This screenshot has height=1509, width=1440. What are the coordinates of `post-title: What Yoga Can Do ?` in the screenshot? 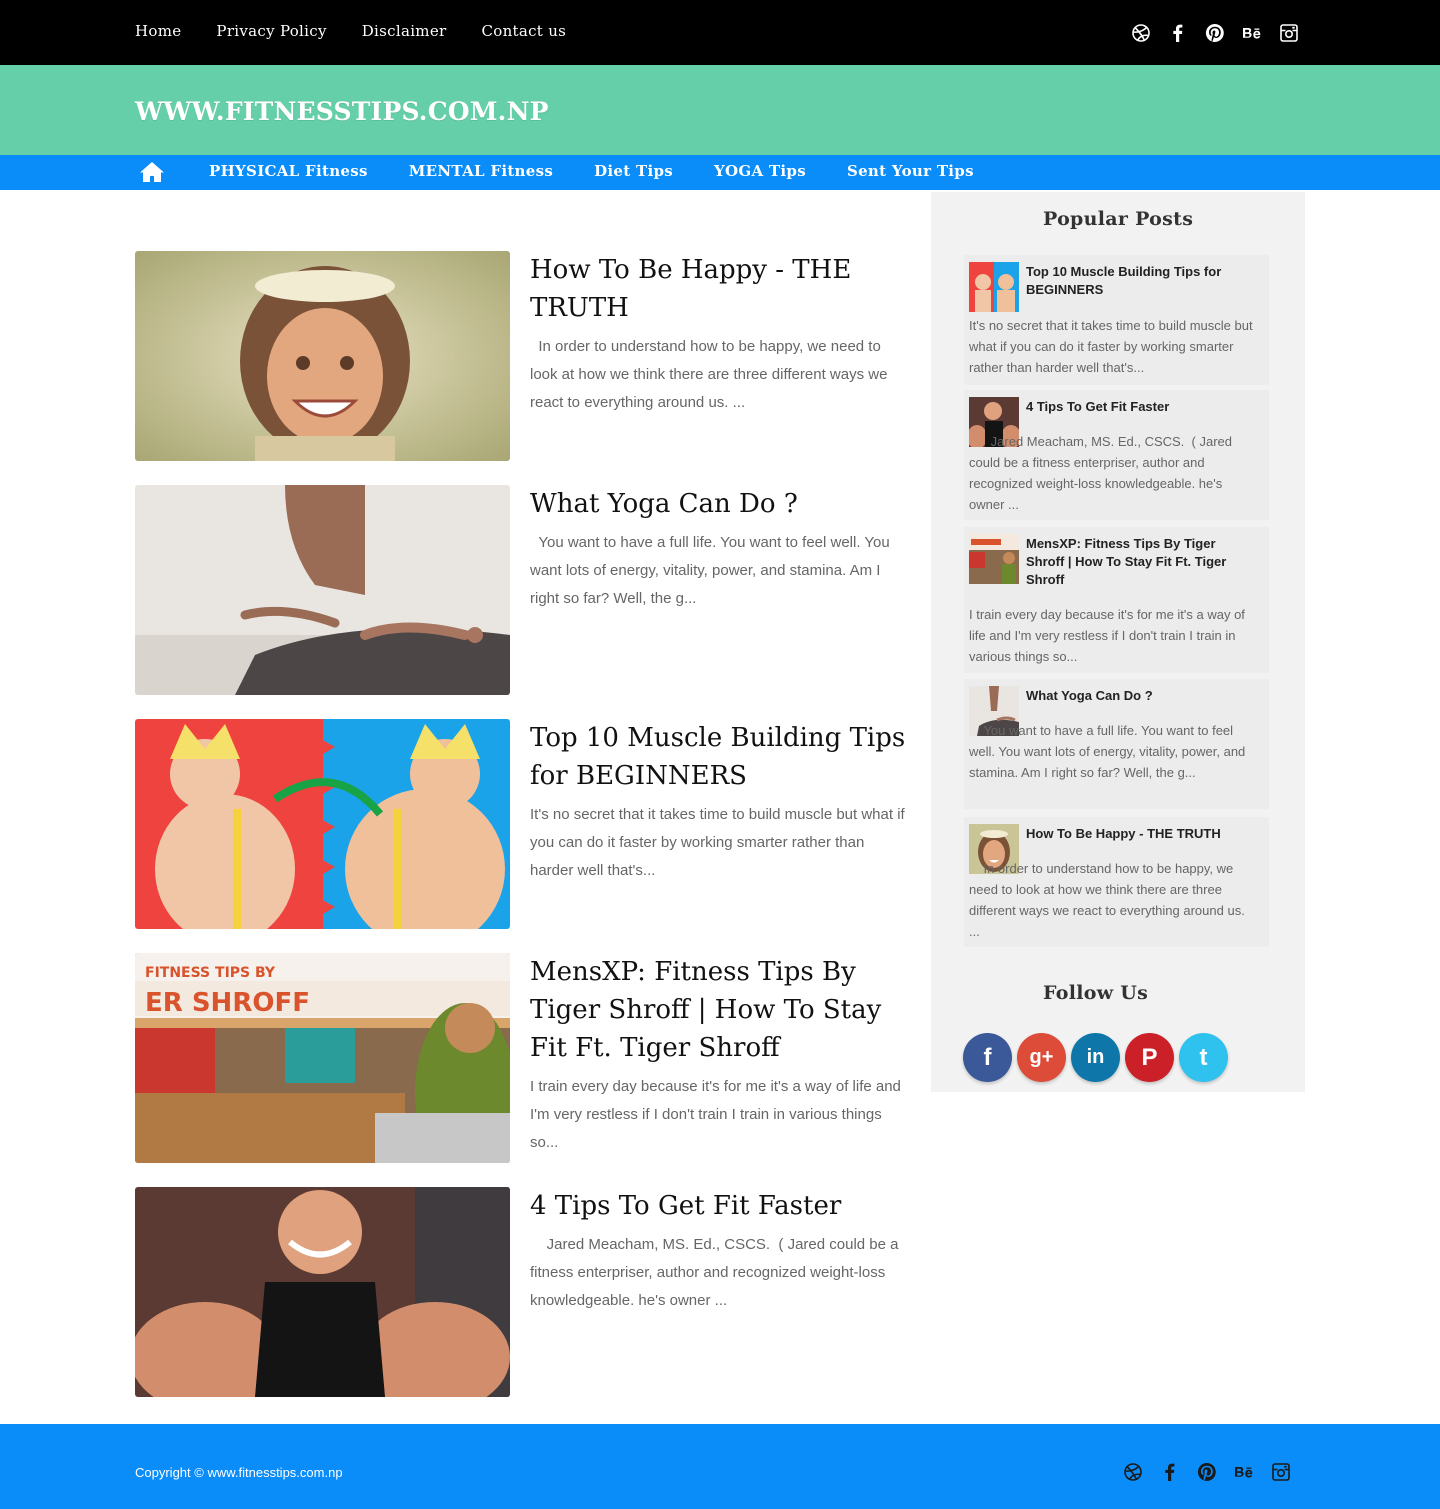 It's located at (720, 504).